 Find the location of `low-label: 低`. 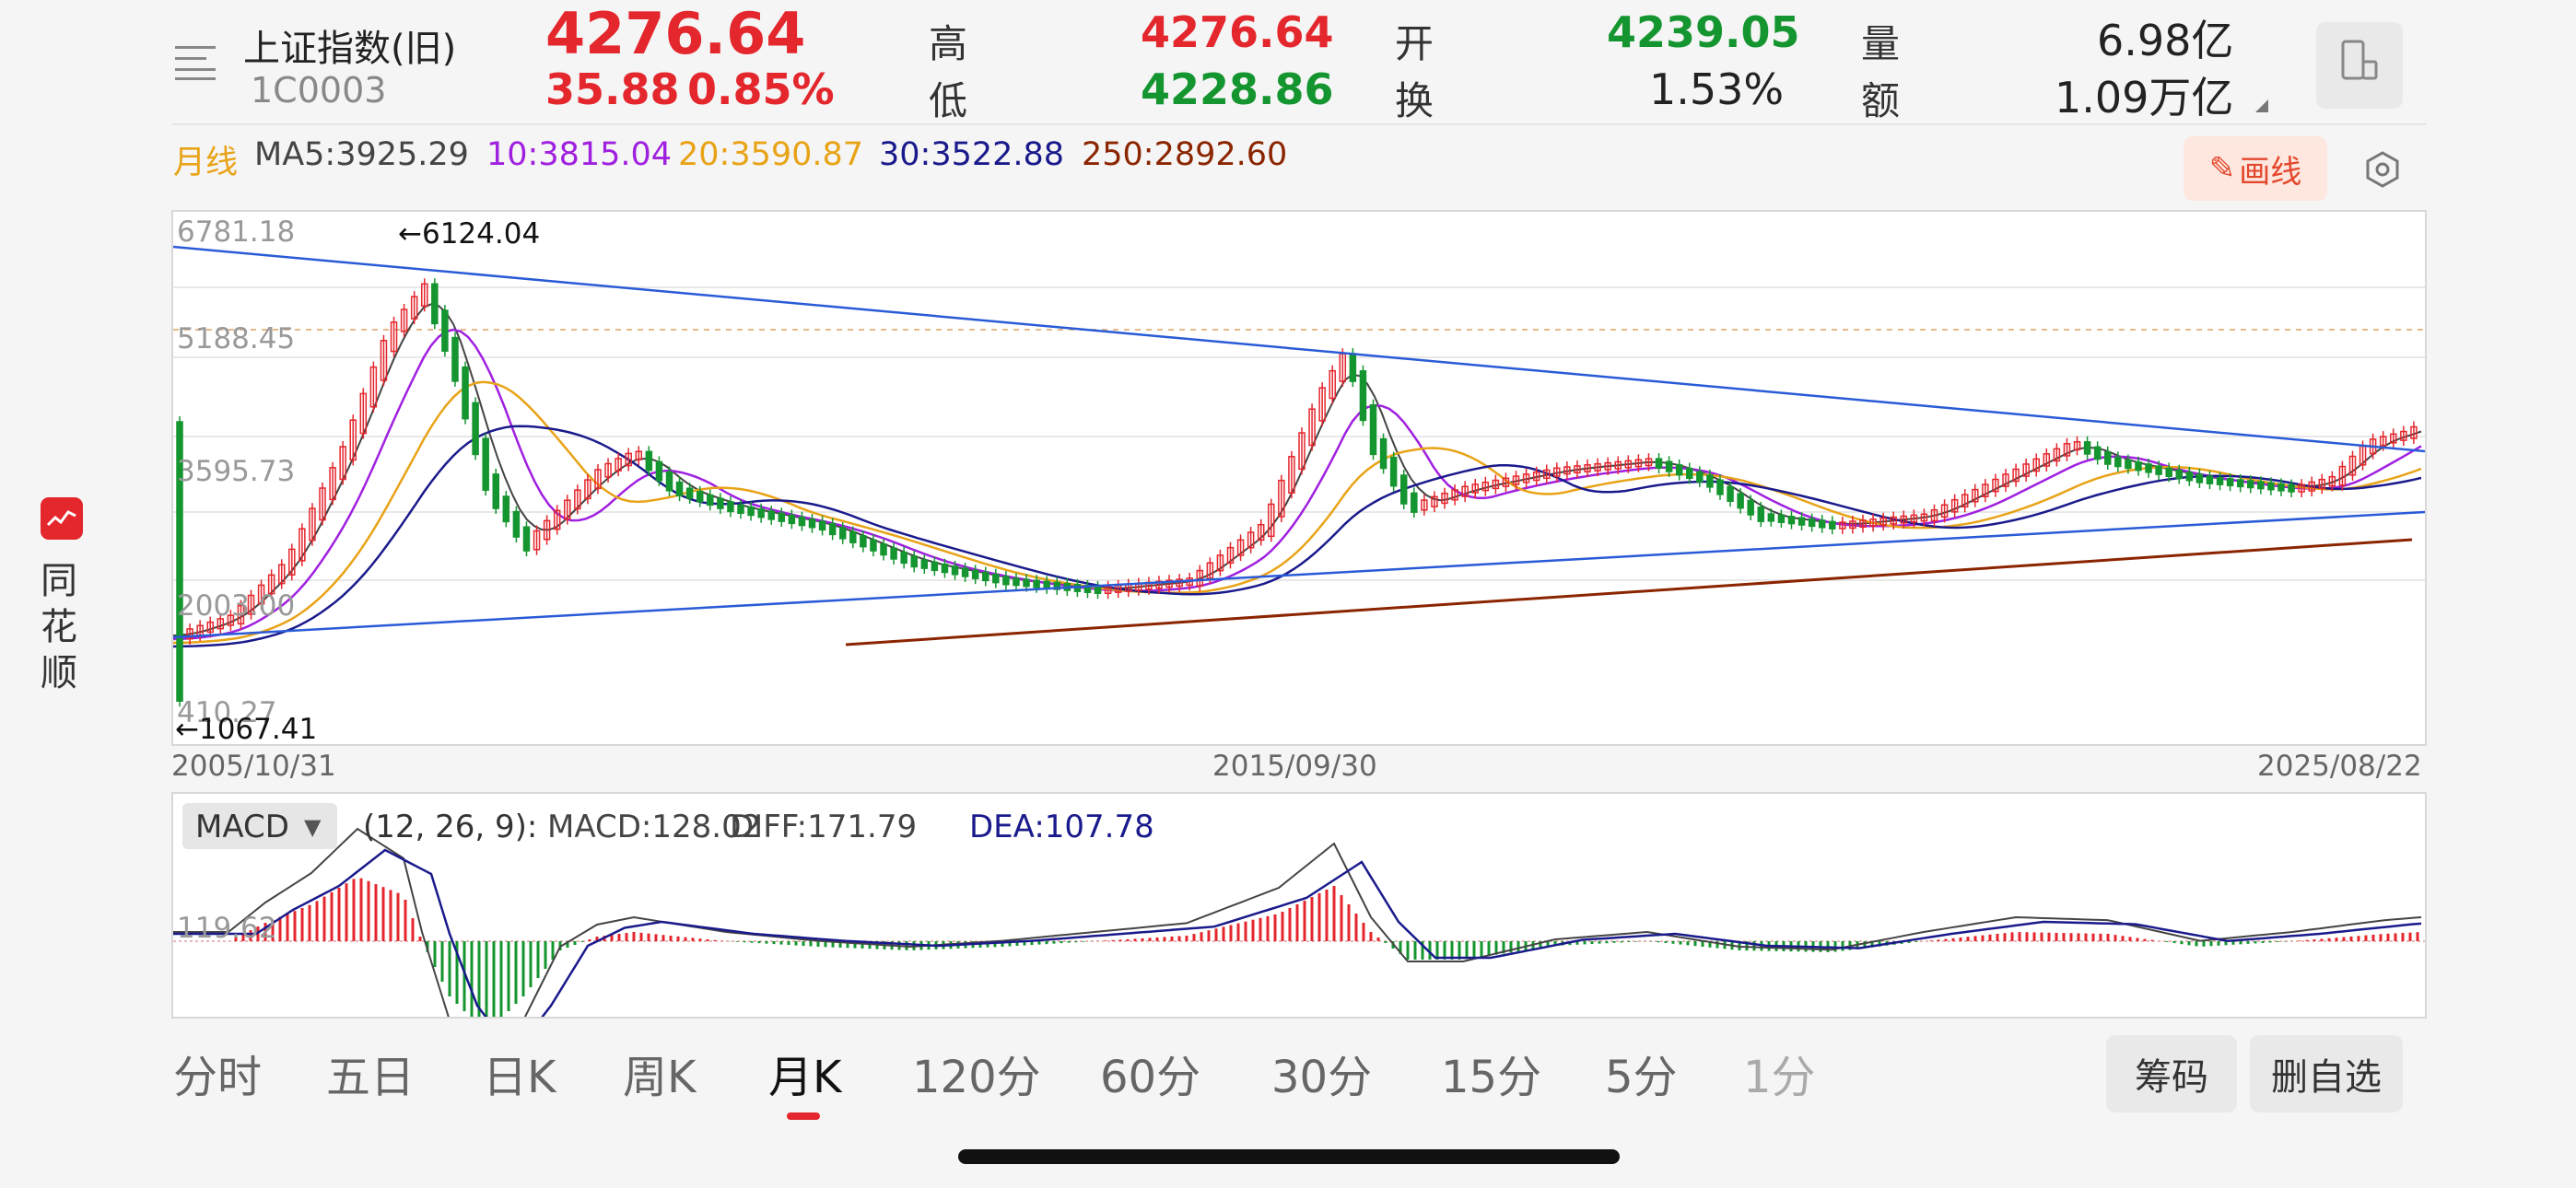

low-label: 低 is located at coordinates (949, 100).